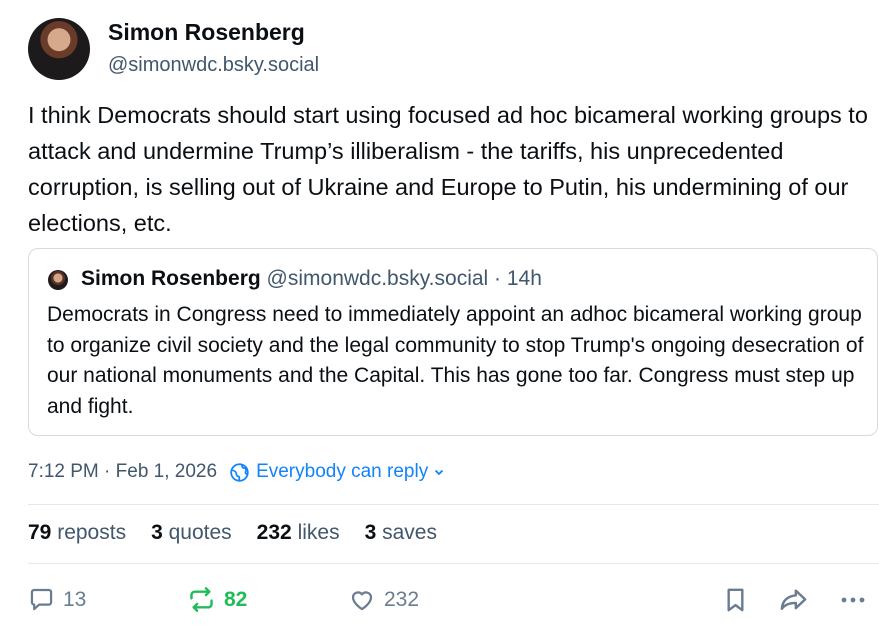 This screenshot has width=879, height=639. What do you see at coordinates (59, 49) in the screenshot?
I see `author-avatar` at bounding box center [59, 49].